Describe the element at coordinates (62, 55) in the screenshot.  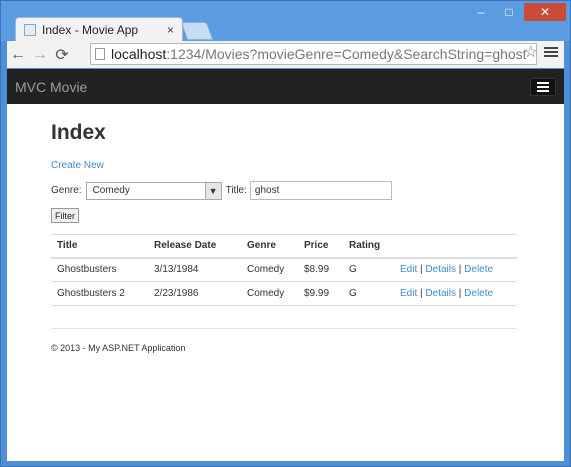
I see `reload-icon: ⟳` at that location.